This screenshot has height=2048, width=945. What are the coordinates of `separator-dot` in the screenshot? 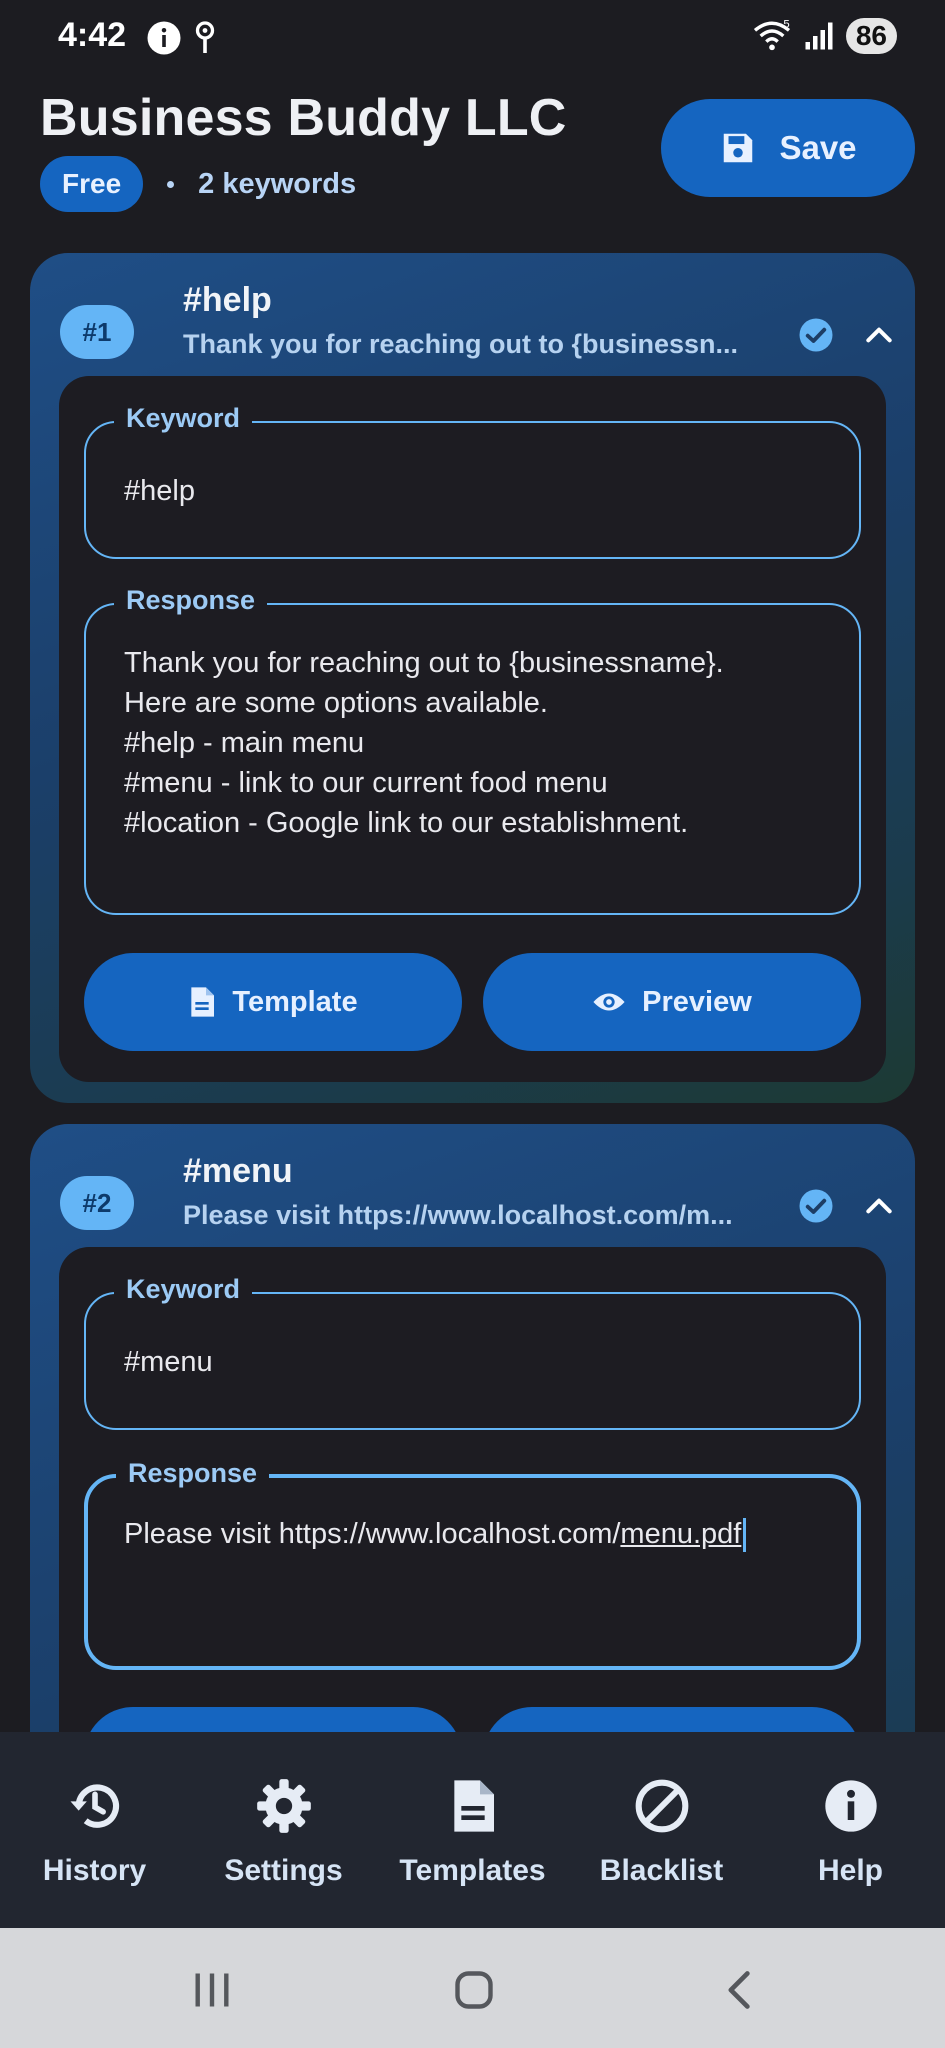 It's located at (171, 184).